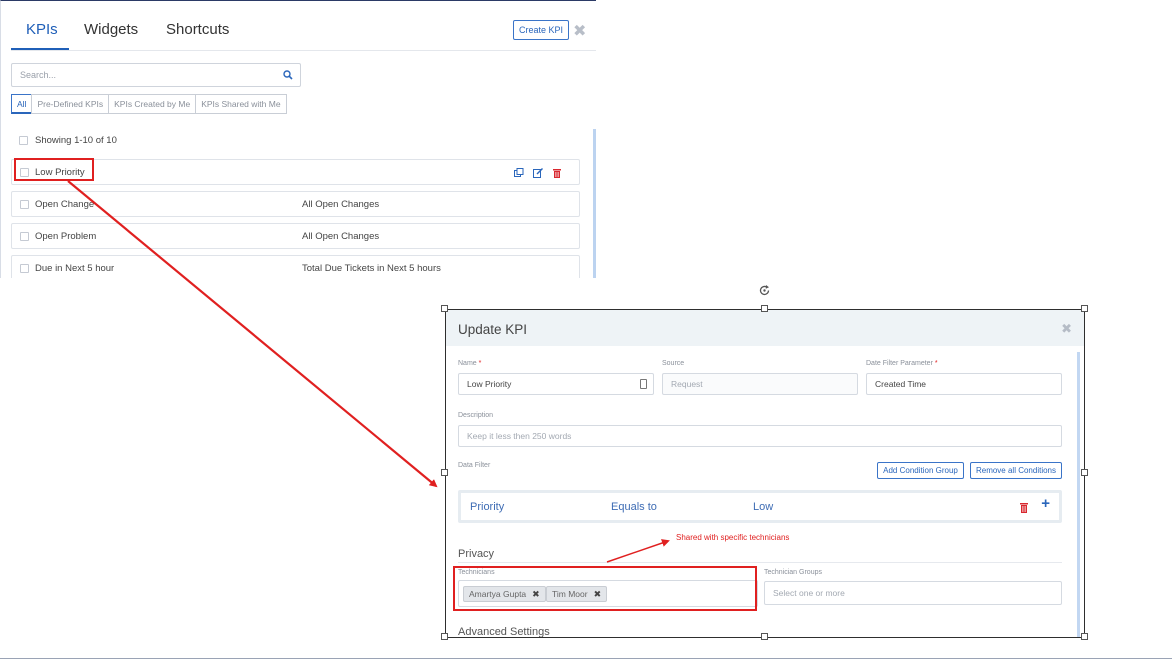 This screenshot has width=1172, height=659. I want to click on add-condition-icon: +, so click(1045, 503).